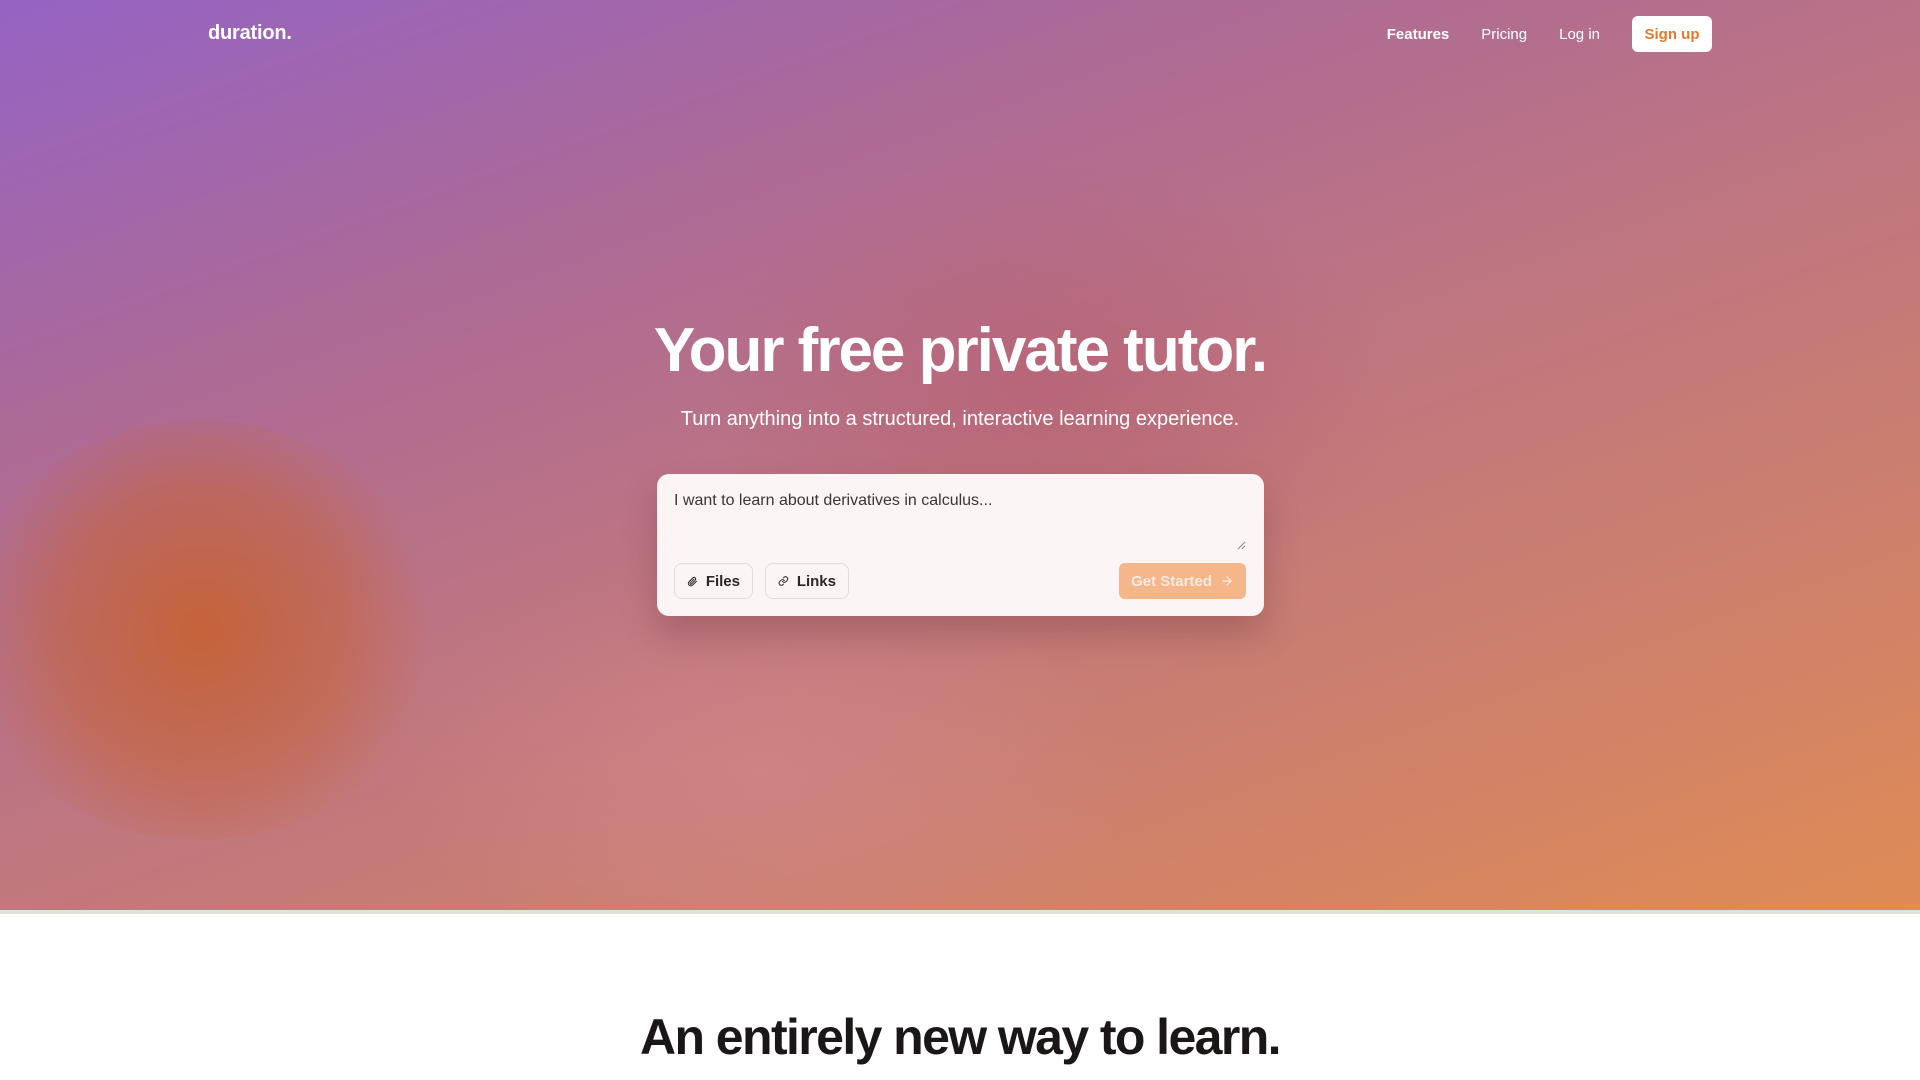 The height and width of the screenshot is (1080, 1920). What do you see at coordinates (1418, 34) in the screenshot?
I see `nav-features-link: Features` at bounding box center [1418, 34].